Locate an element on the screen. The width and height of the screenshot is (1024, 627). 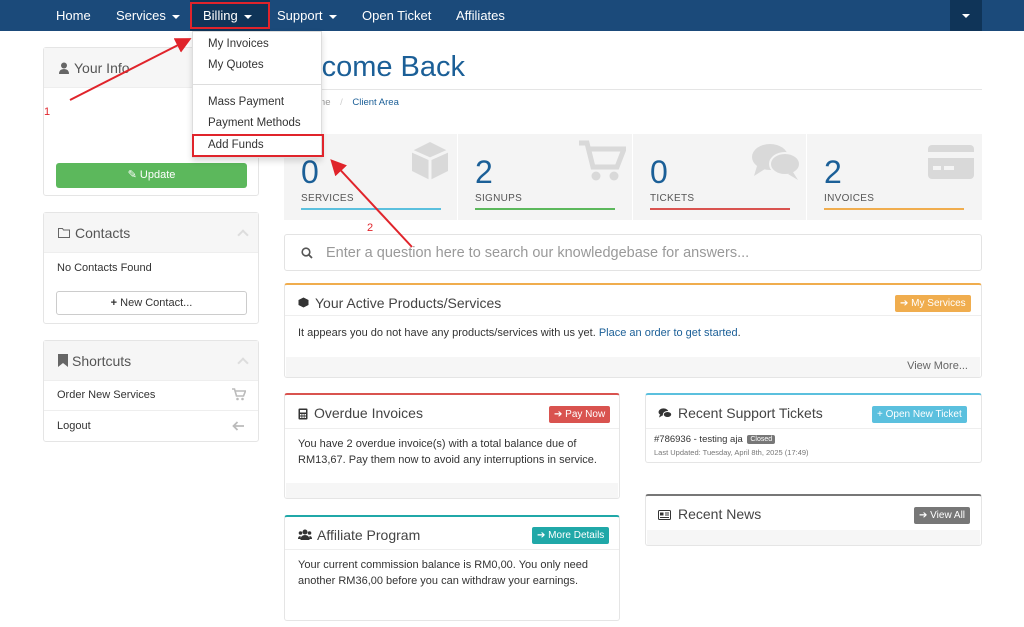
annotation-arrows is located at coordinates (241, 143).